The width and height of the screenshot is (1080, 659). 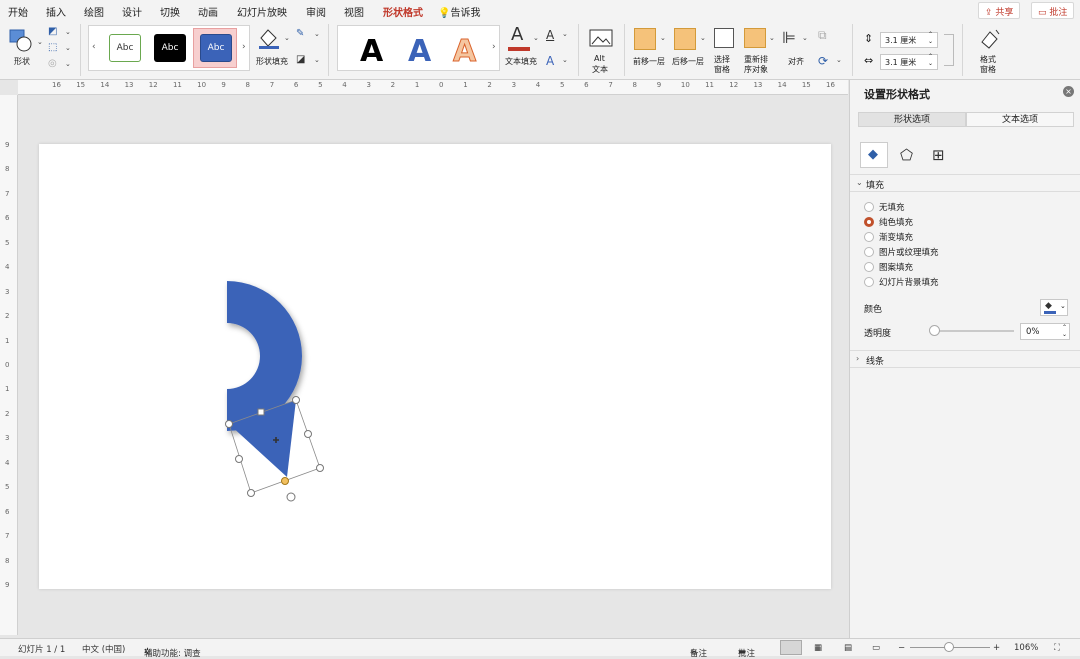 What do you see at coordinates (464, 52) in the screenshot?
I see `wordart-style-orange: A` at bounding box center [464, 52].